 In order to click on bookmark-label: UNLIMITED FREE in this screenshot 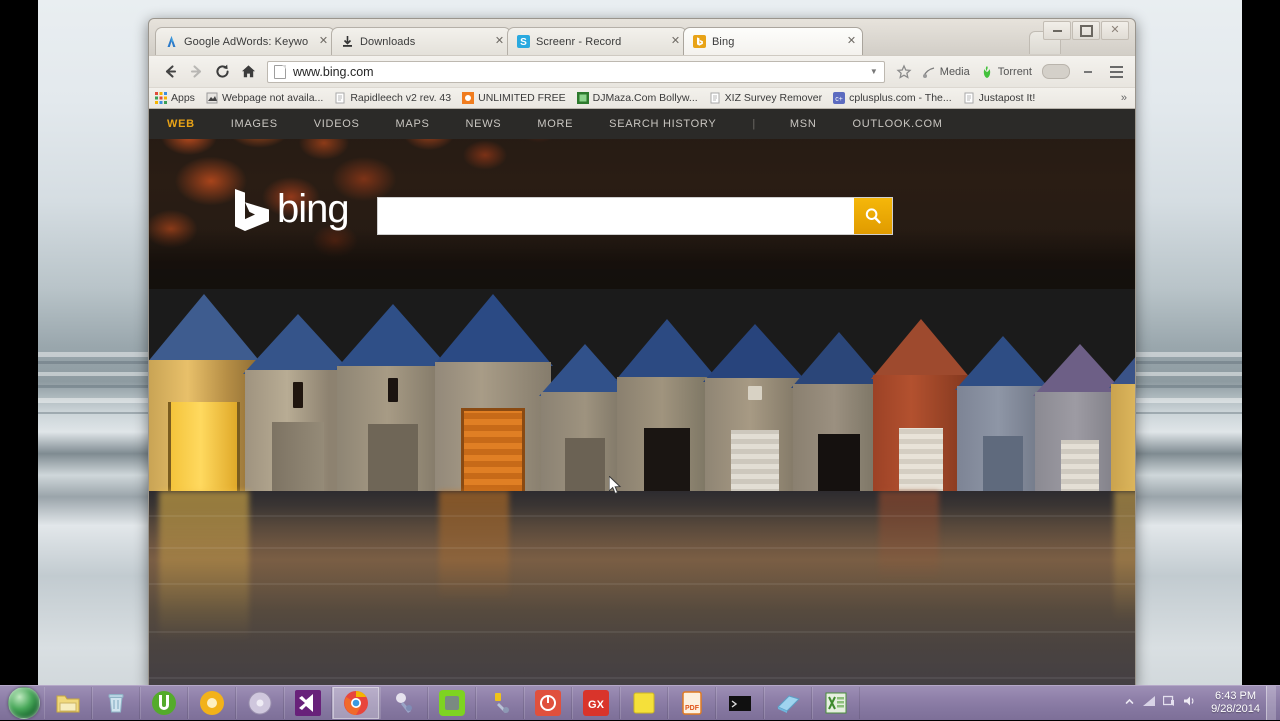, I will do `click(522, 98)`.